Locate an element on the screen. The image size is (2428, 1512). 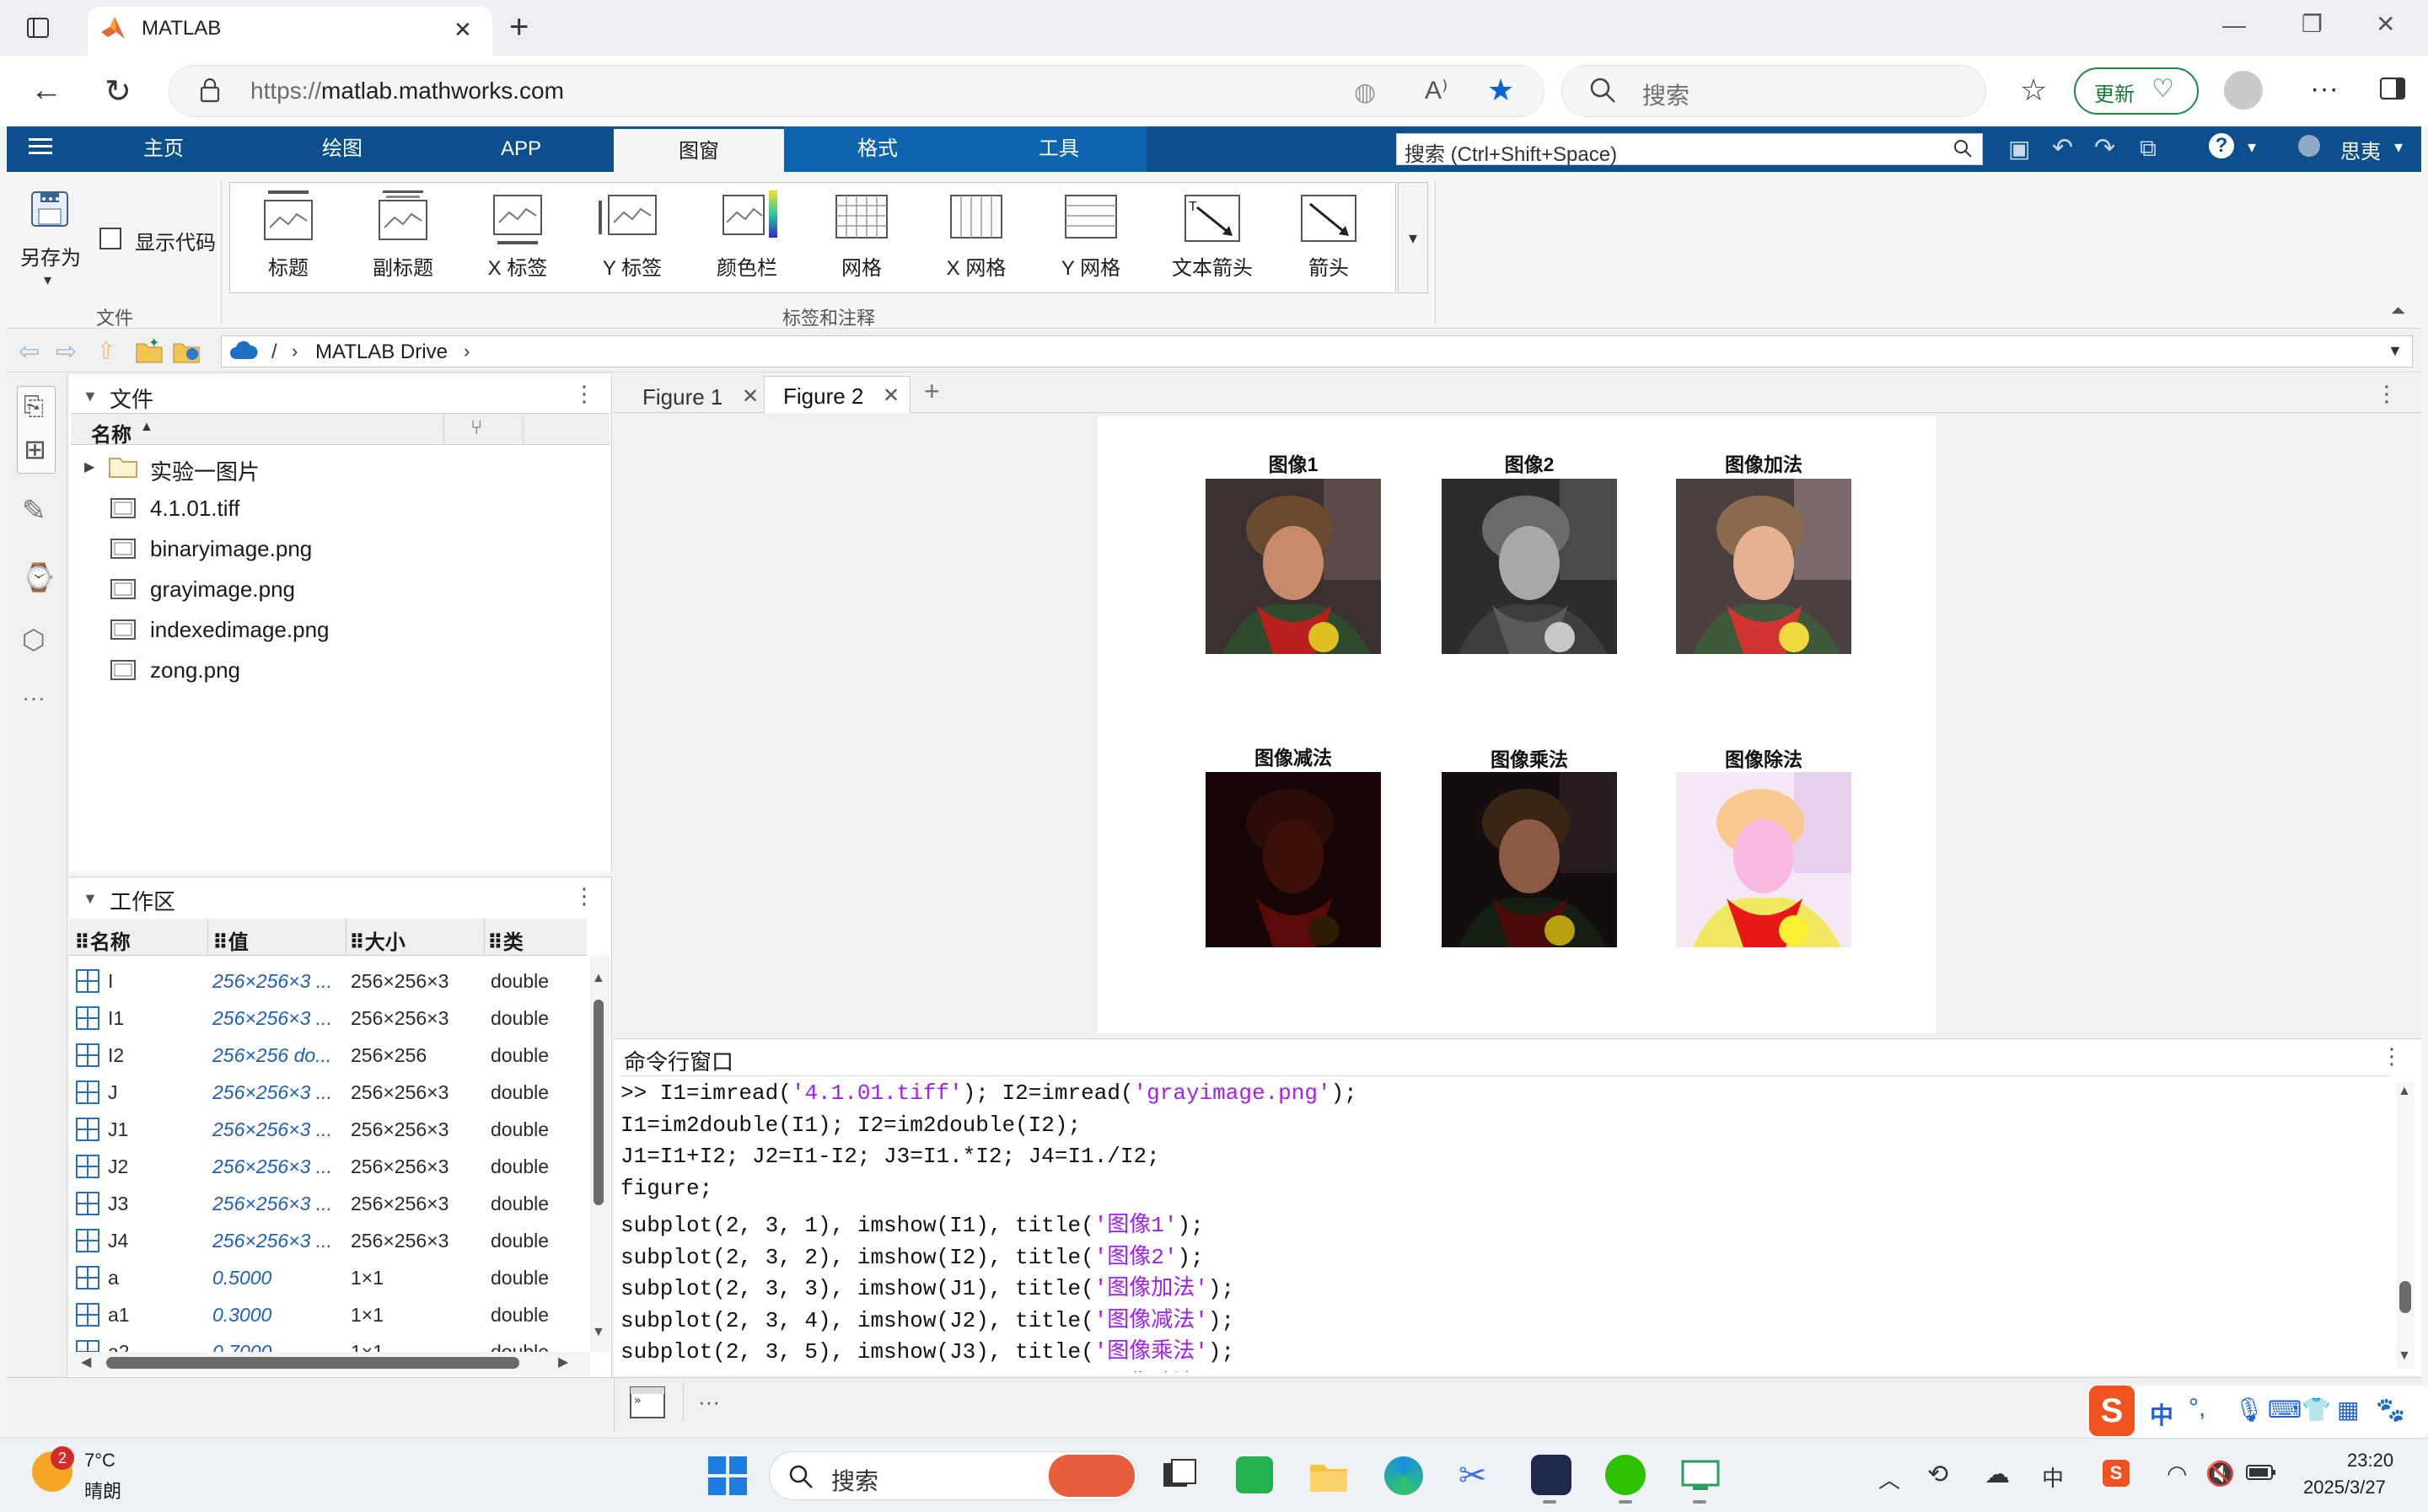
ime-punct-icon: °, is located at coordinates (2197, 1408).